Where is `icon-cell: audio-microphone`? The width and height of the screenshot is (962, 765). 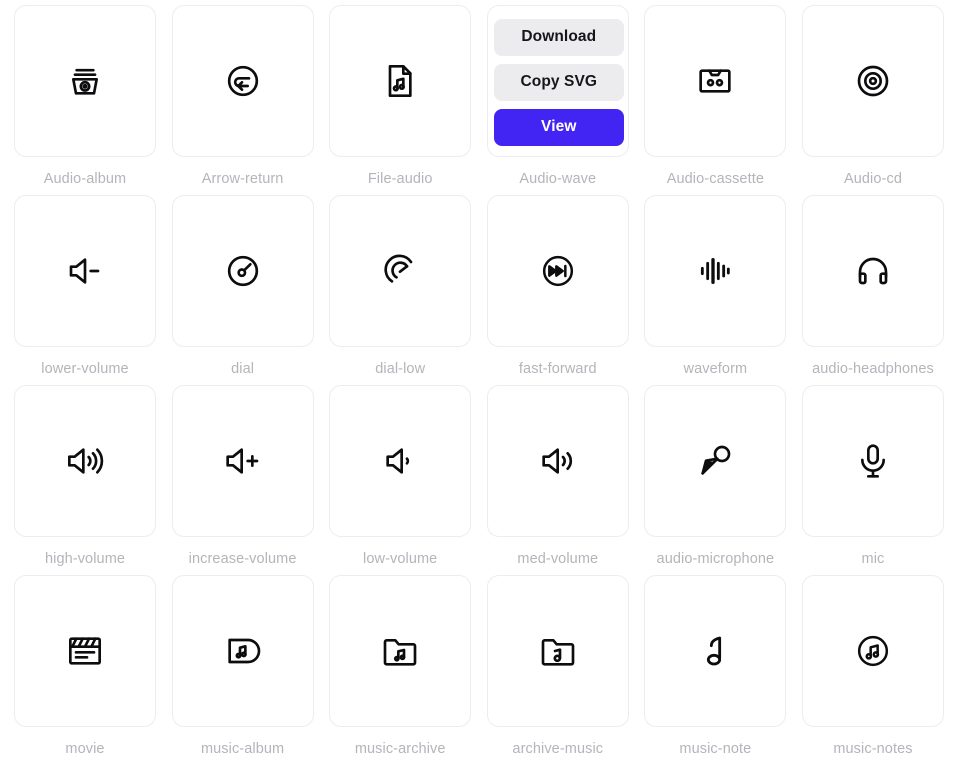 icon-cell: audio-microphone is located at coordinates (715, 480).